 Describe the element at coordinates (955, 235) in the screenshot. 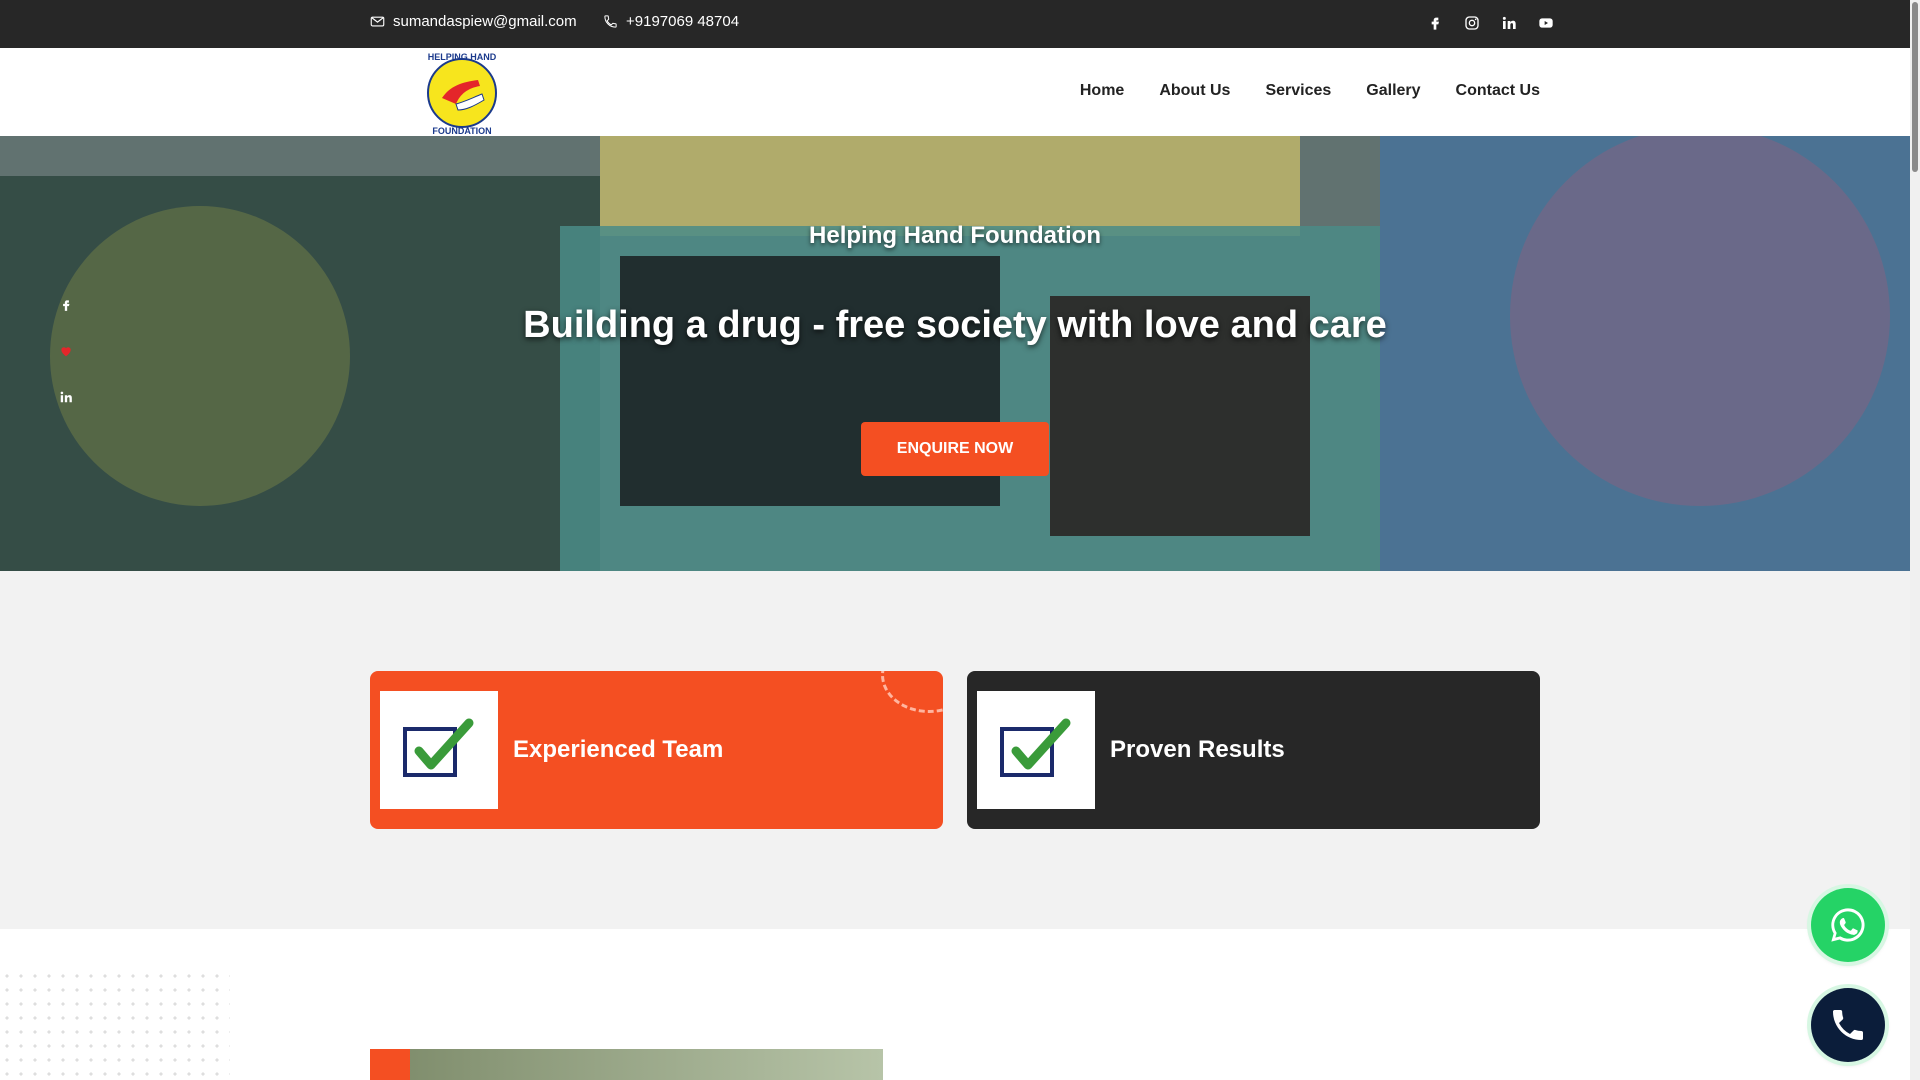

I see `hero-title: Helping Hand Foundation` at that location.